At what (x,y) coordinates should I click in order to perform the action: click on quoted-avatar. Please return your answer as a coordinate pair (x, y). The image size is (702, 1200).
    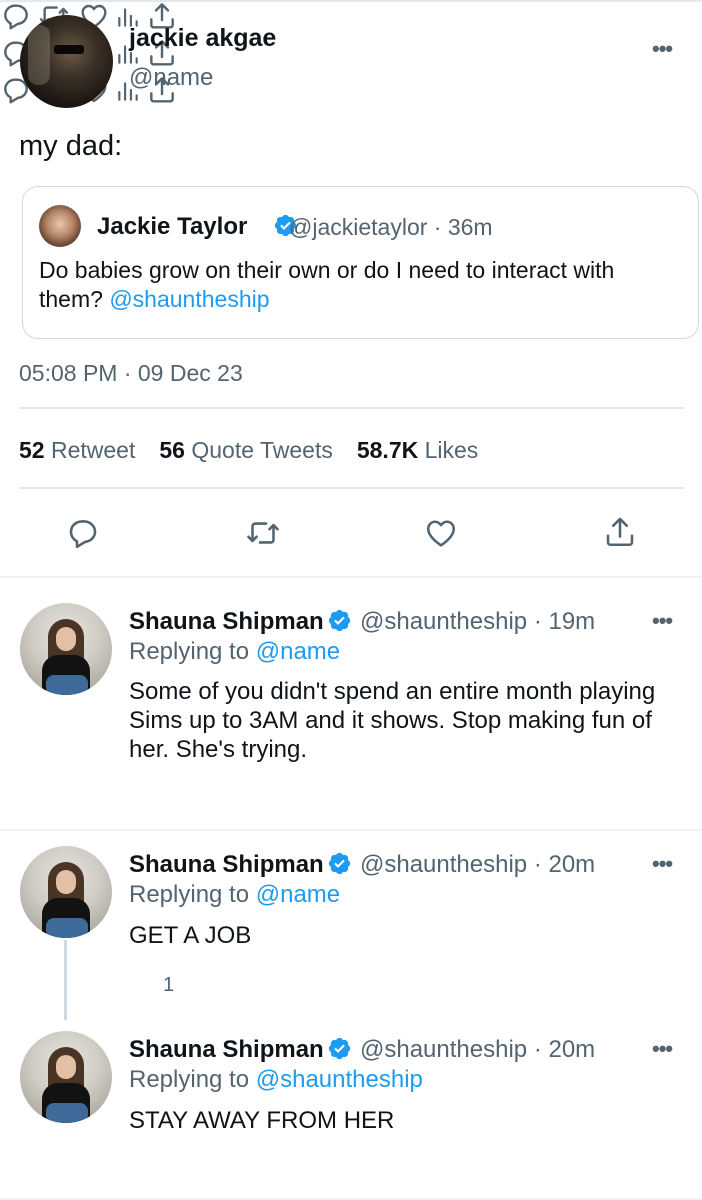
    Looking at the image, I should click on (60, 226).